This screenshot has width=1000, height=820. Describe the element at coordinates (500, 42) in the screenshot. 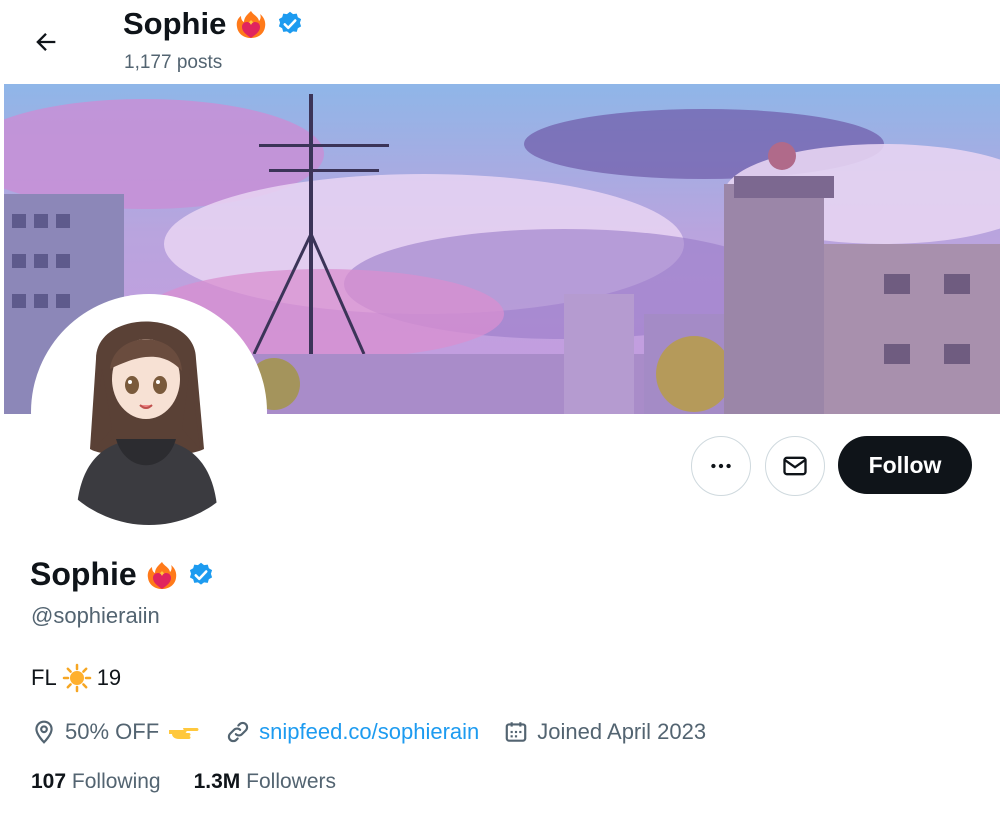

I see `top-bar: Sophie 1,177 posts` at that location.